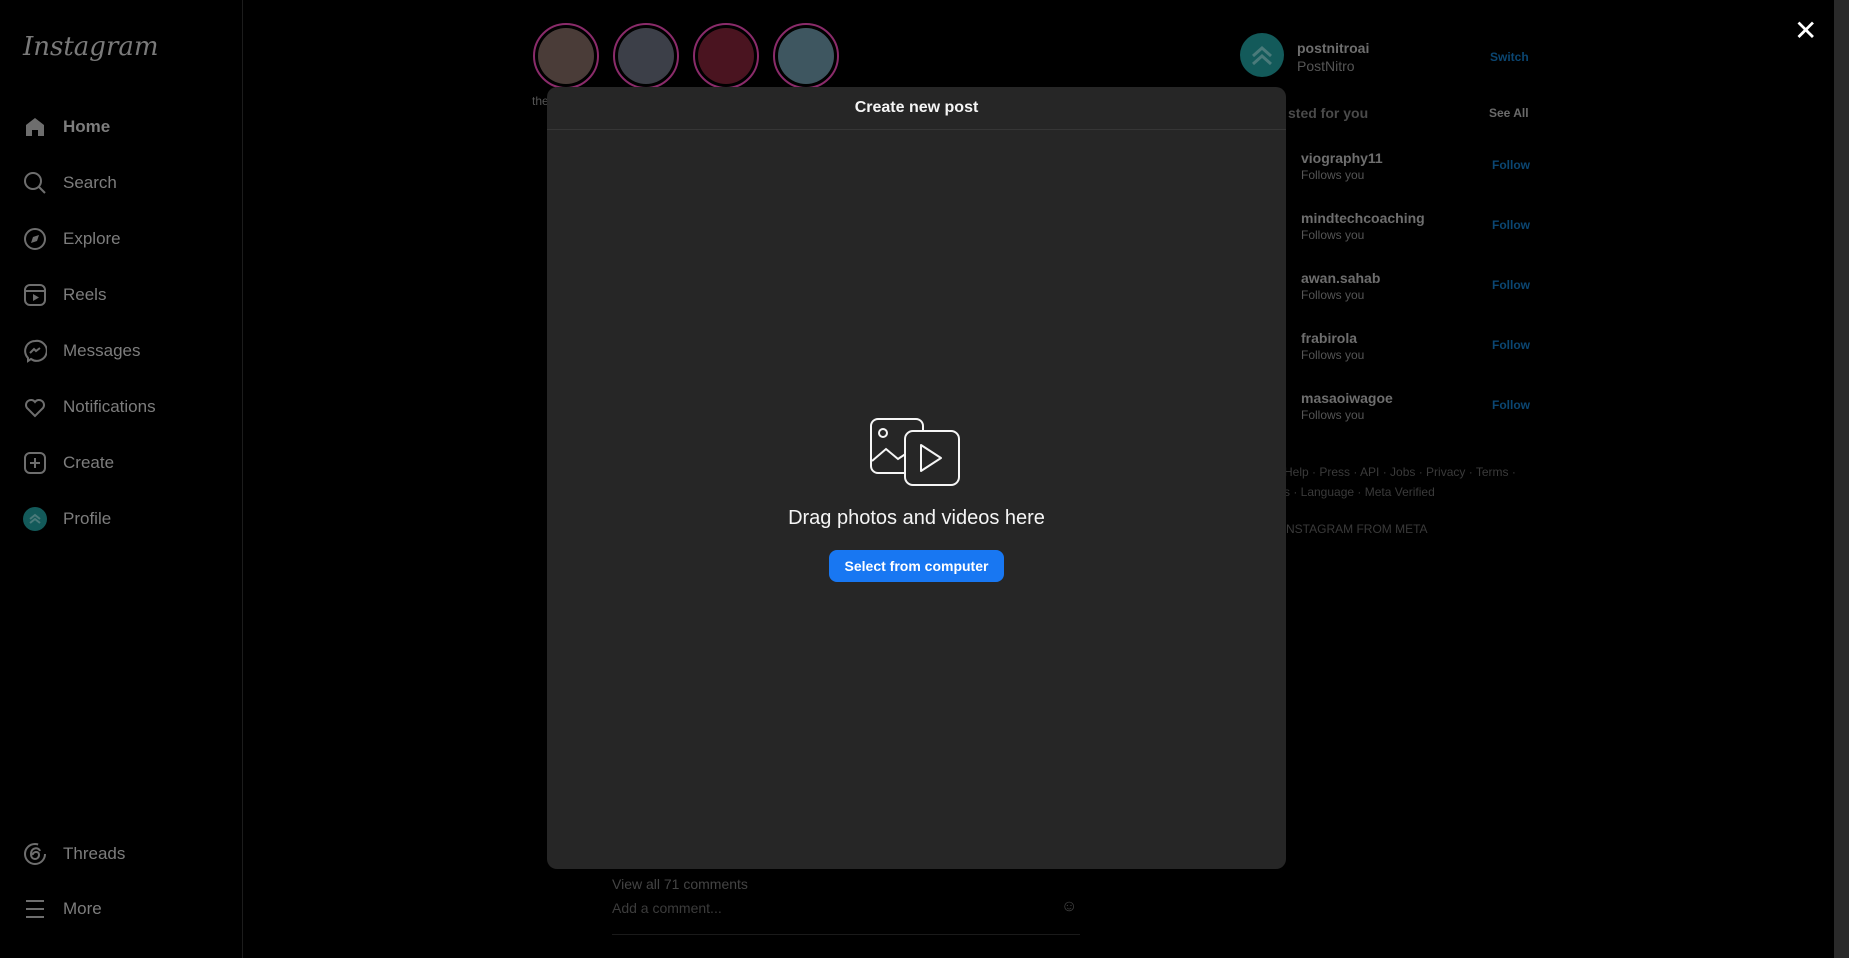 The width and height of the screenshot is (1849, 958). I want to click on close-icon: ✕, so click(1805, 30).